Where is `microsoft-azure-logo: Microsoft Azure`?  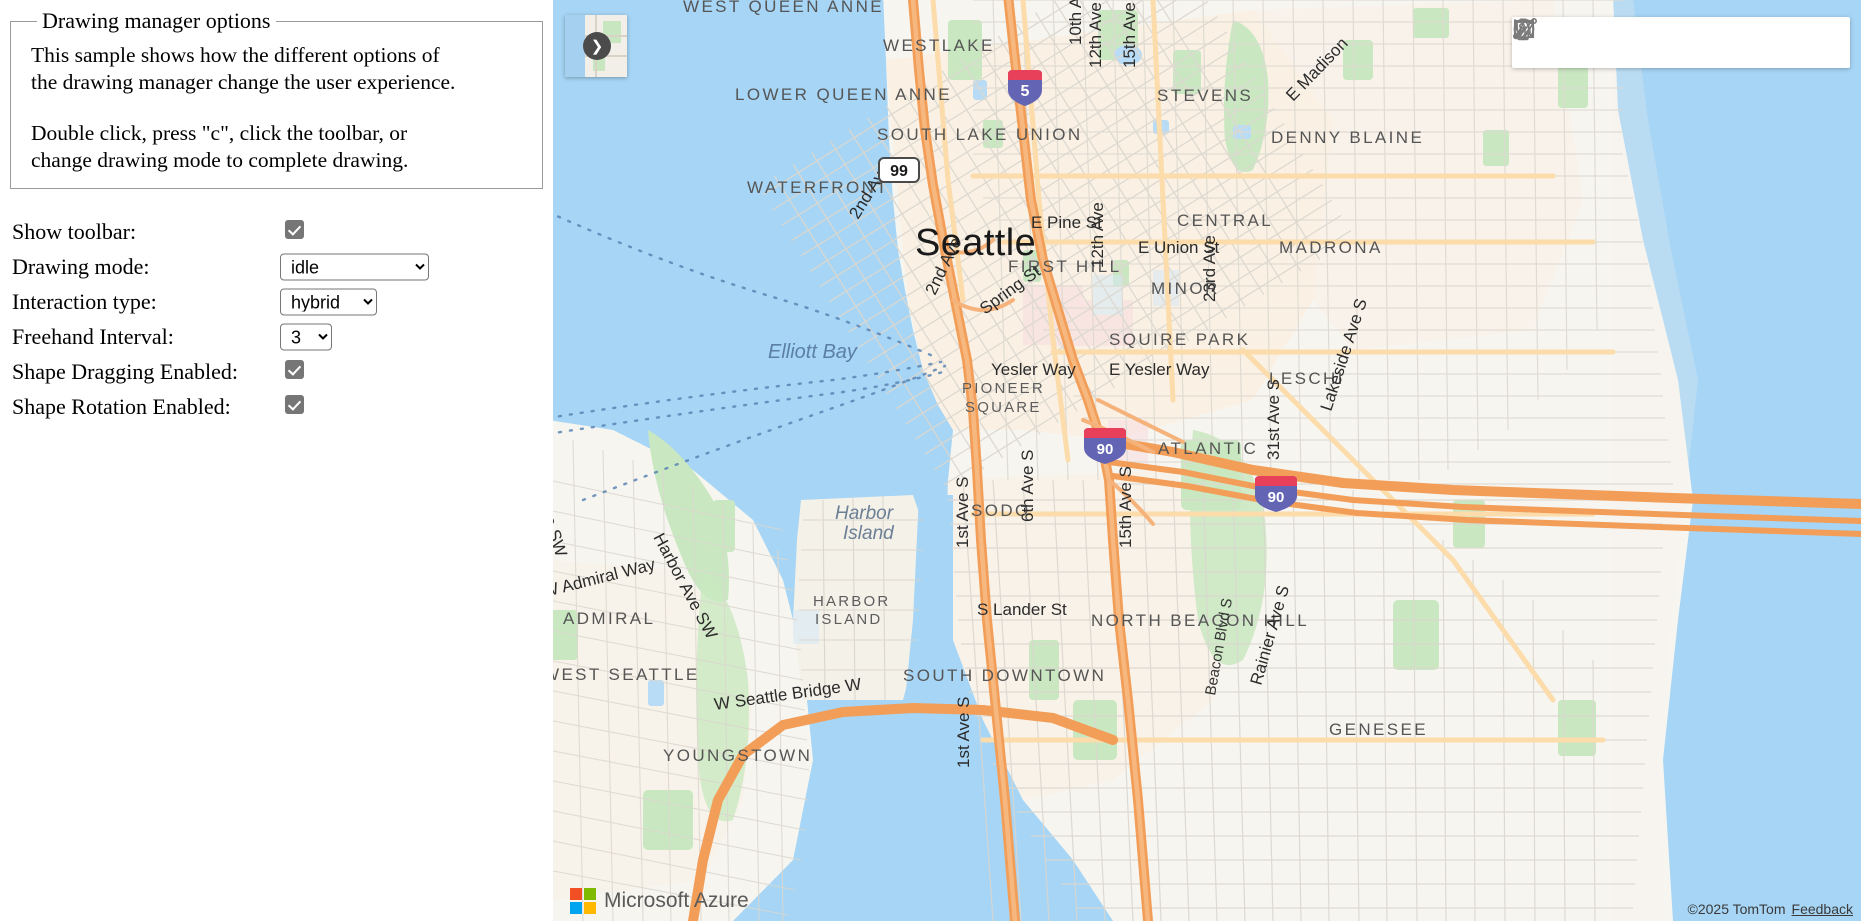 microsoft-azure-logo: Microsoft Azure is located at coordinates (659, 901).